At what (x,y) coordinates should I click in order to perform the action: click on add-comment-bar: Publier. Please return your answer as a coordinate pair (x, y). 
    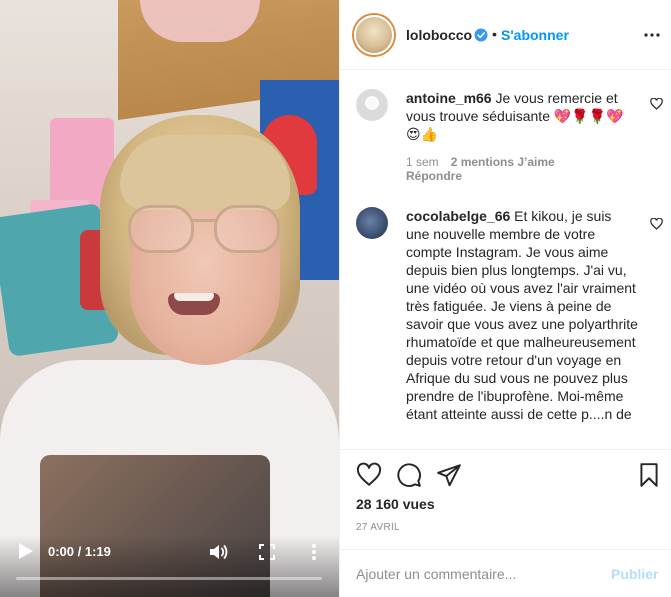
    Looking at the image, I should click on (505, 573).